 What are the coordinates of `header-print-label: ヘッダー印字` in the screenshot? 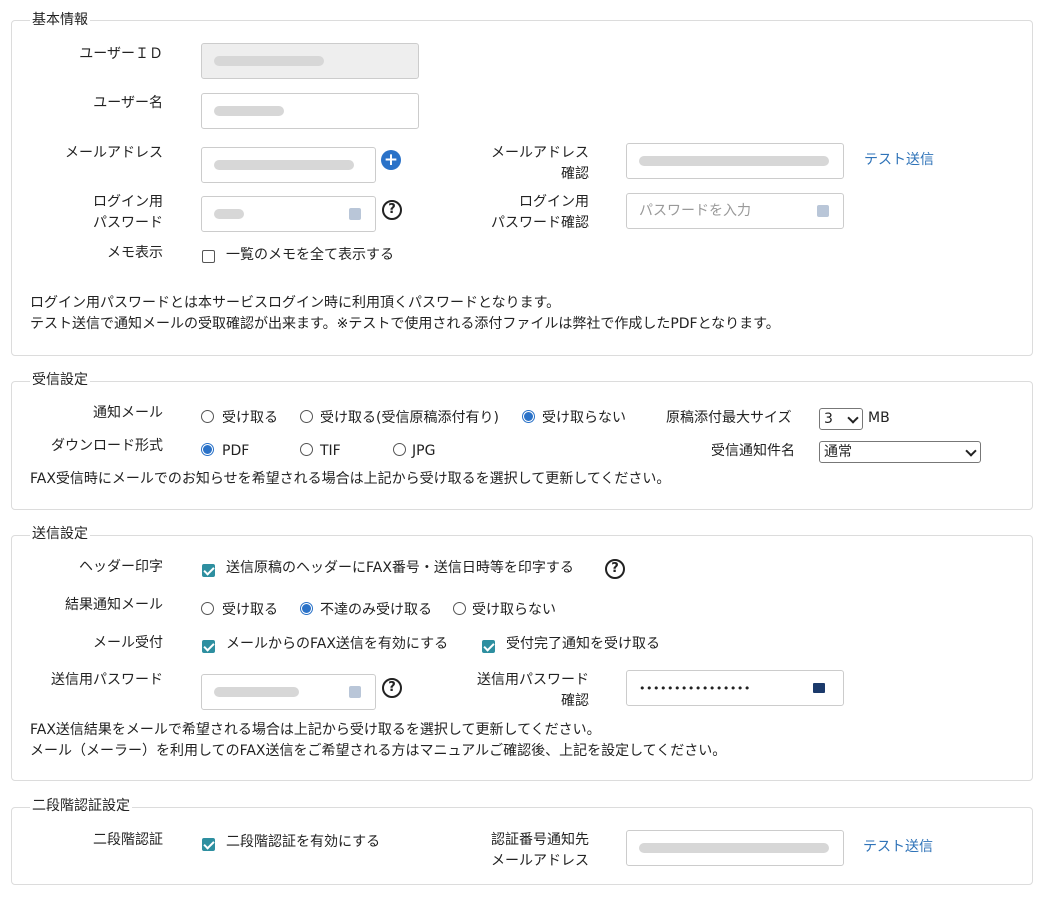 It's located at (121, 567).